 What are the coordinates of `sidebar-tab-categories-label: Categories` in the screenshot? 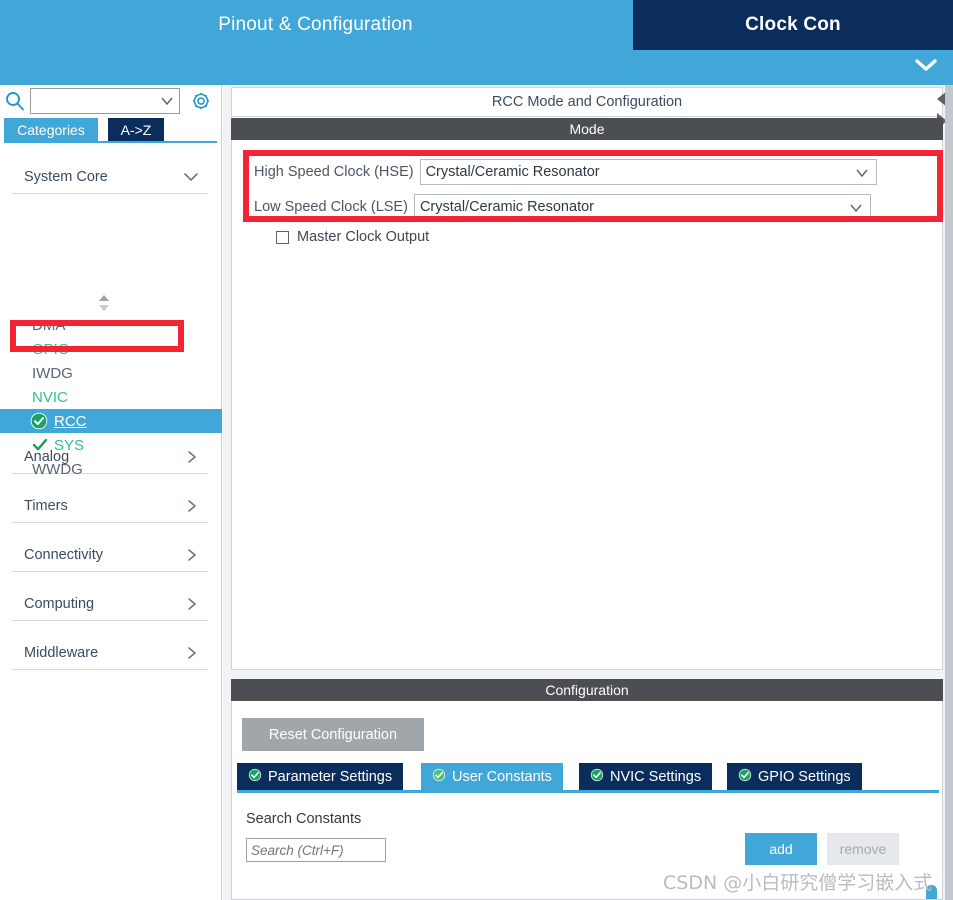 It's located at (51, 130).